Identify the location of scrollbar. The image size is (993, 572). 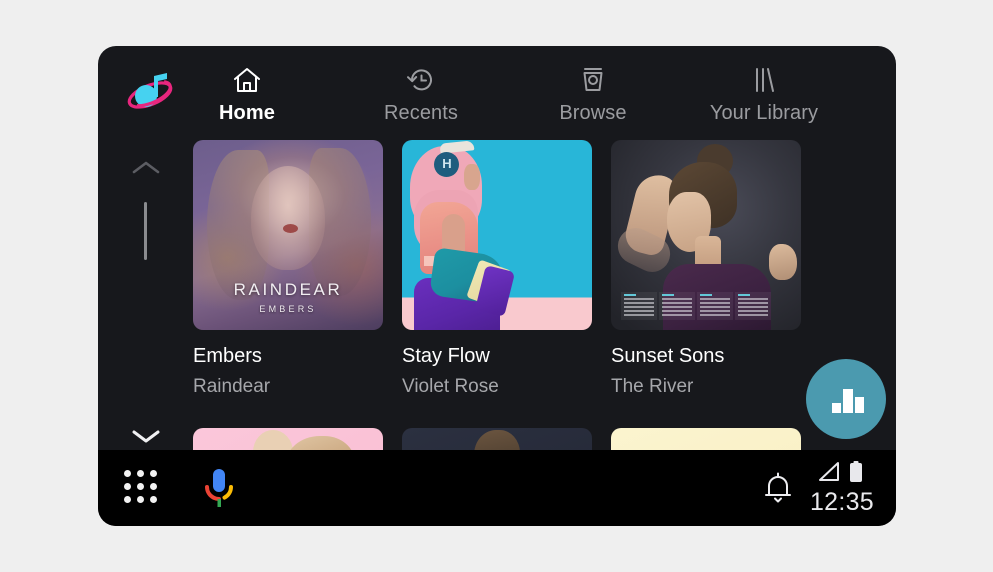
(146, 301).